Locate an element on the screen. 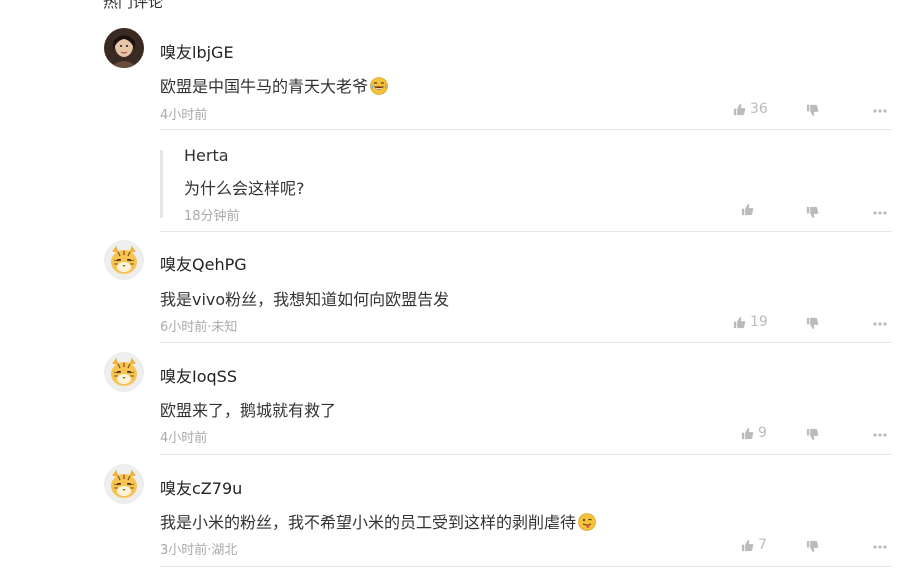  section-heading-cut: 热门评论 is located at coordinates (133, 5).